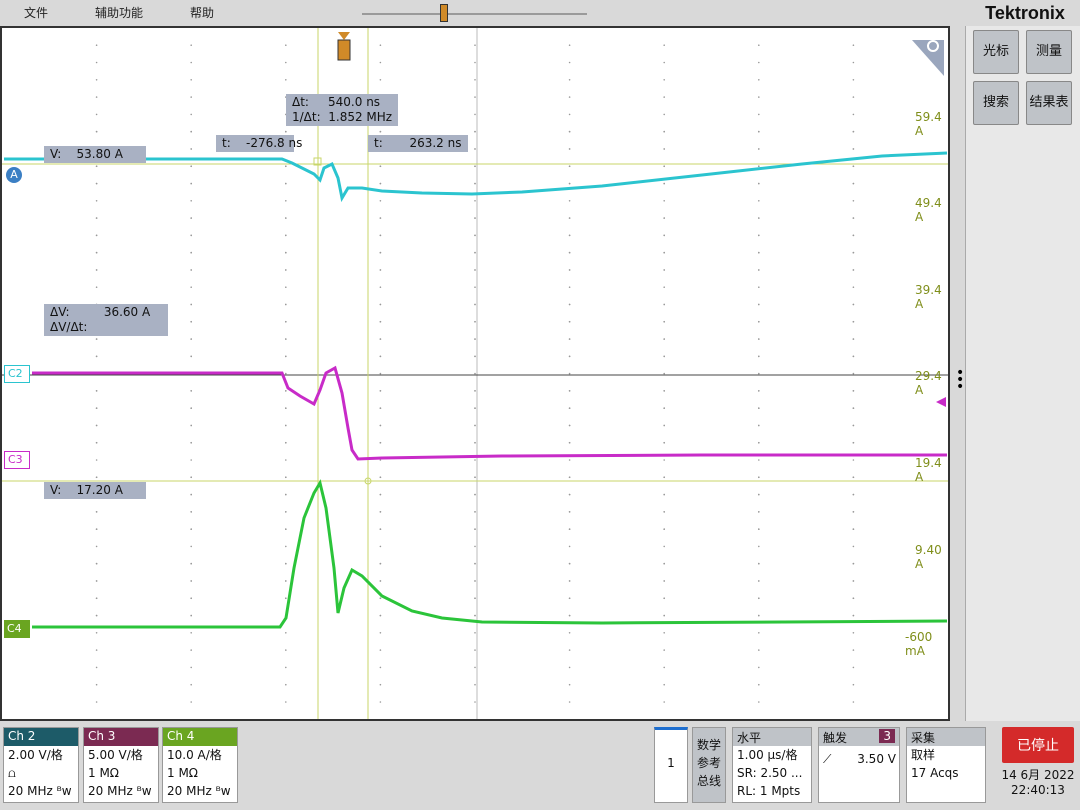 Image resolution: width=1080 pixels, height=810 pixels. I want to click on record-view-bar, so click(474, 14).